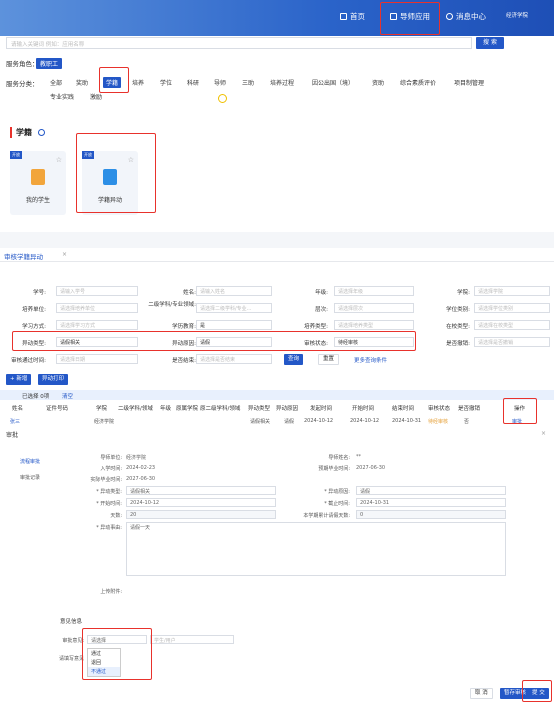 The width and height of the screenshot is (554, 703). I want to click on category-sanzhu: 三助, so click(248, 82).